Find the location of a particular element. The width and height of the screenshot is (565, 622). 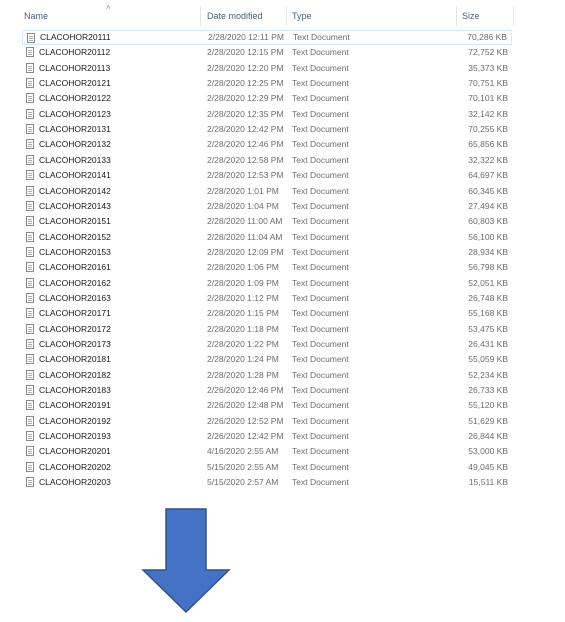

file-date-modified: 2/28/2020 1:12 PM is located at coordinates (243, 297).